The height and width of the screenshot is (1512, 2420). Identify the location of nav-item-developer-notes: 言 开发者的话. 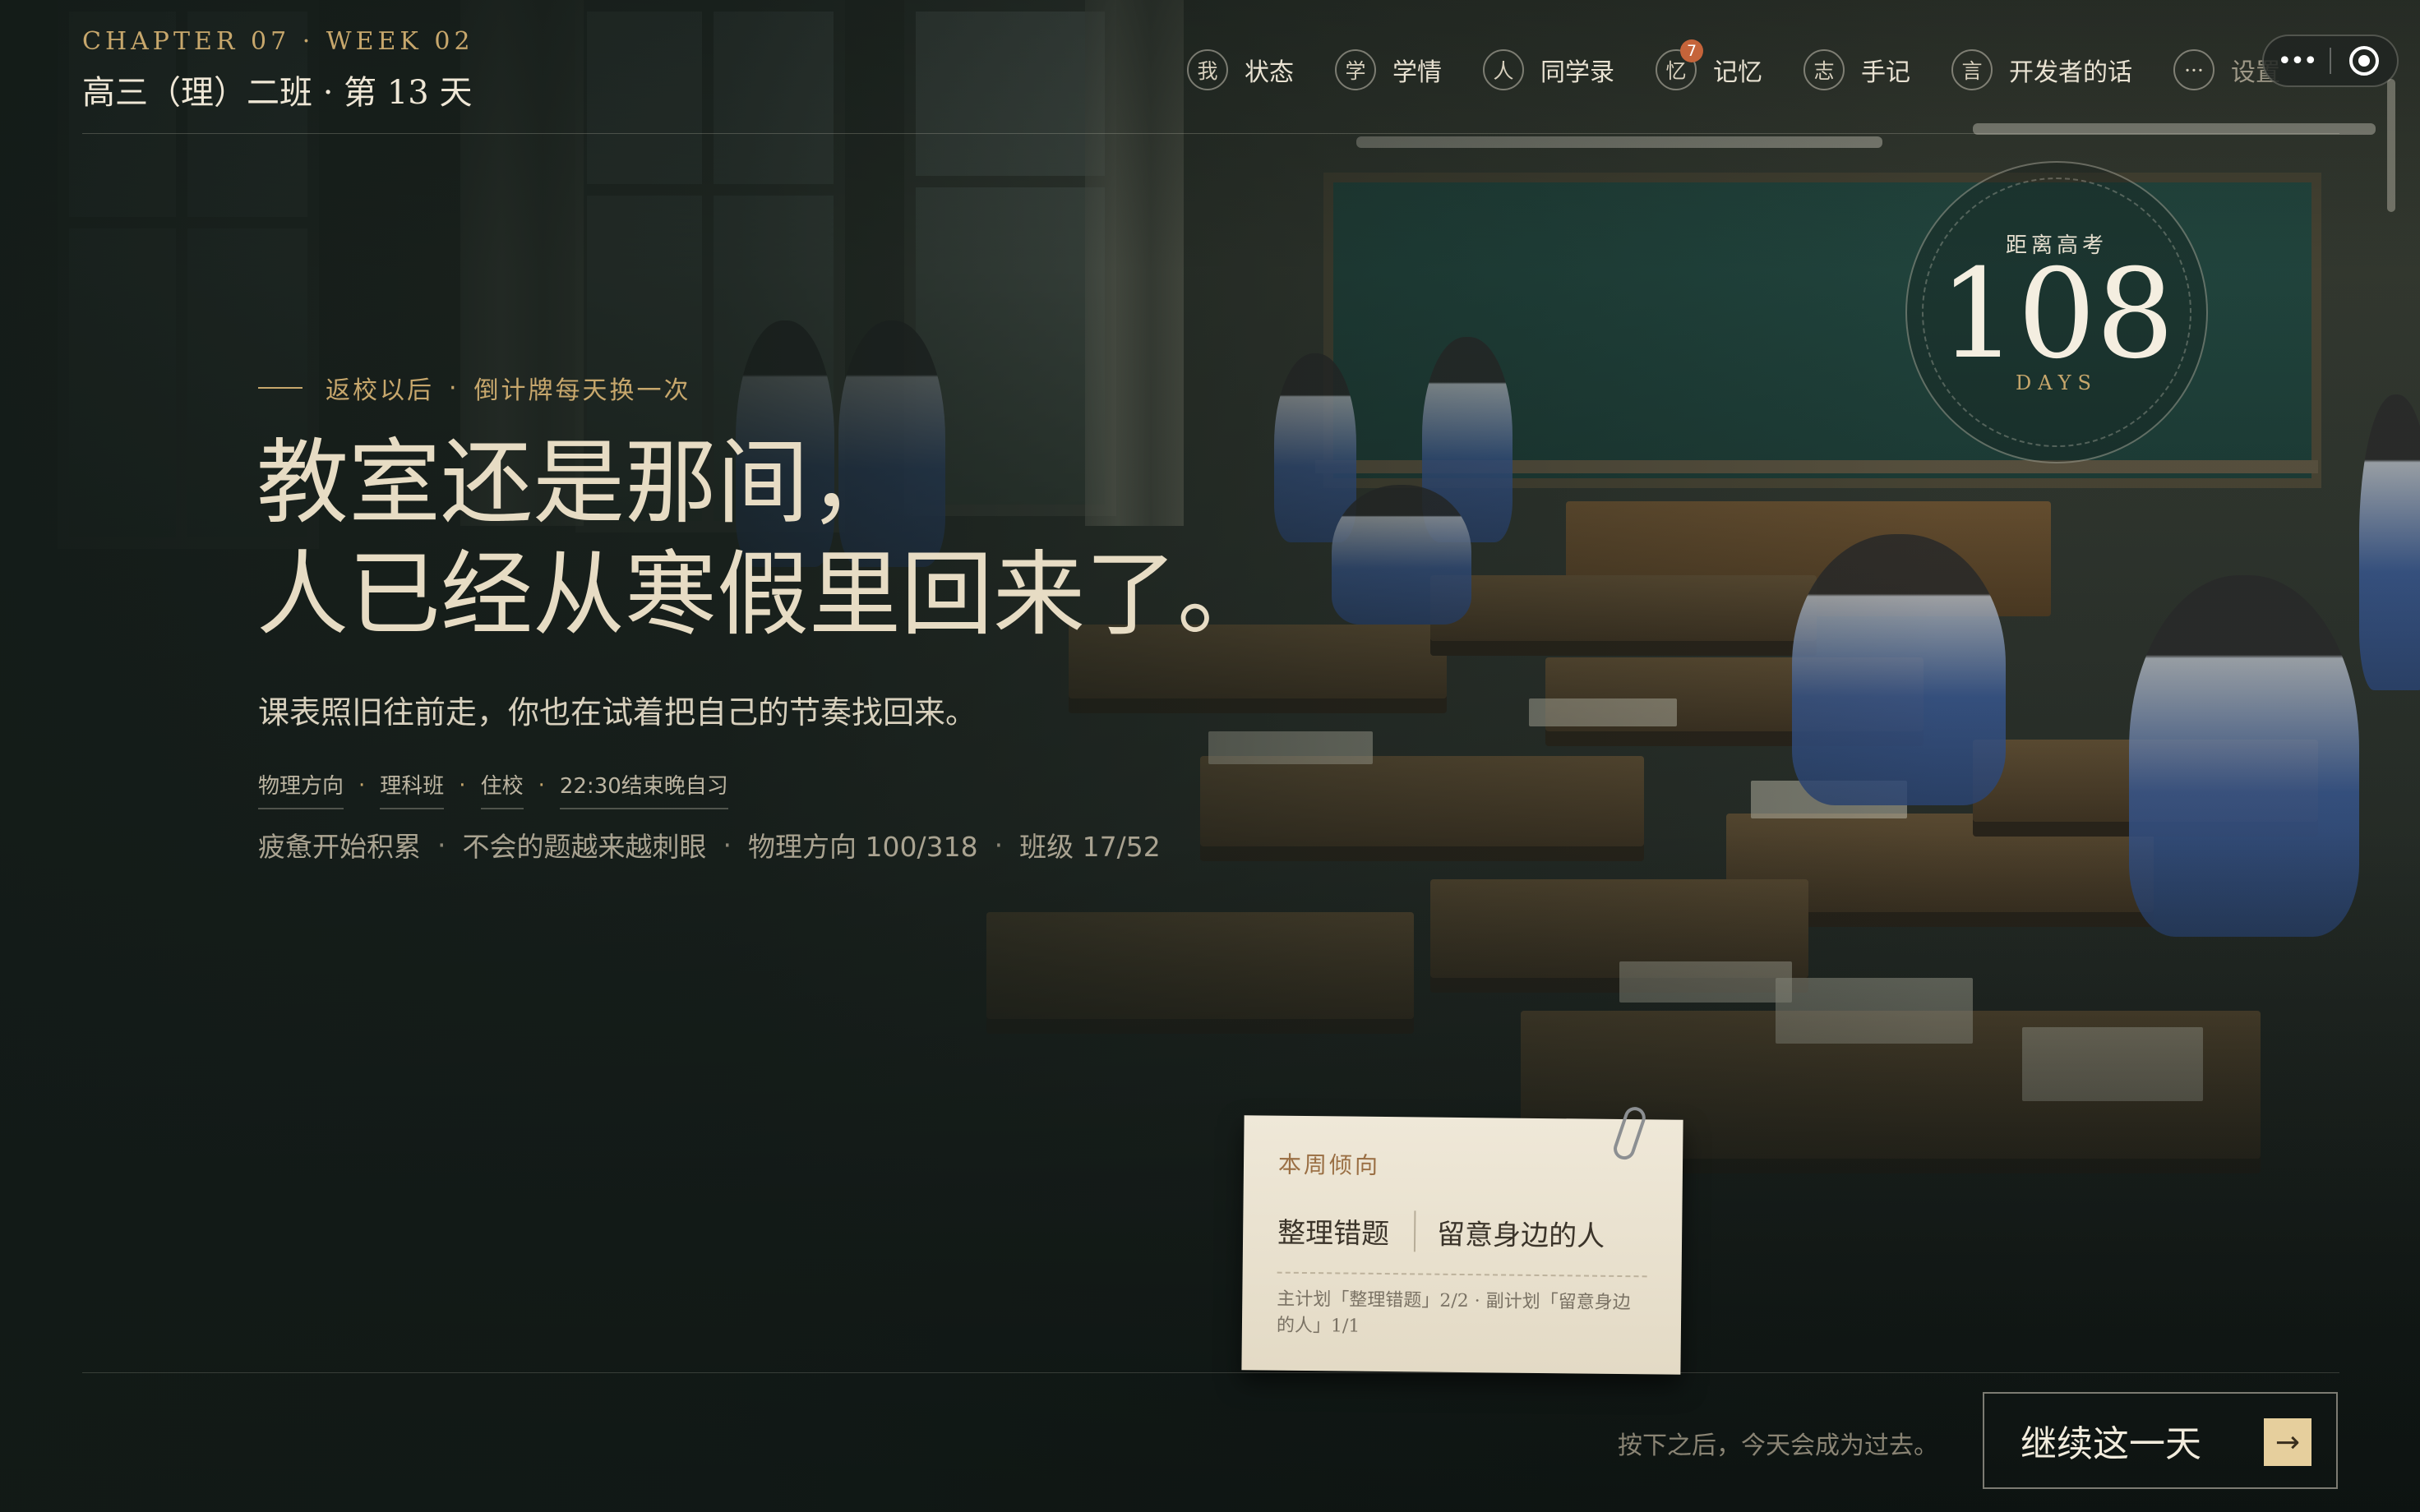
(2041, 70).